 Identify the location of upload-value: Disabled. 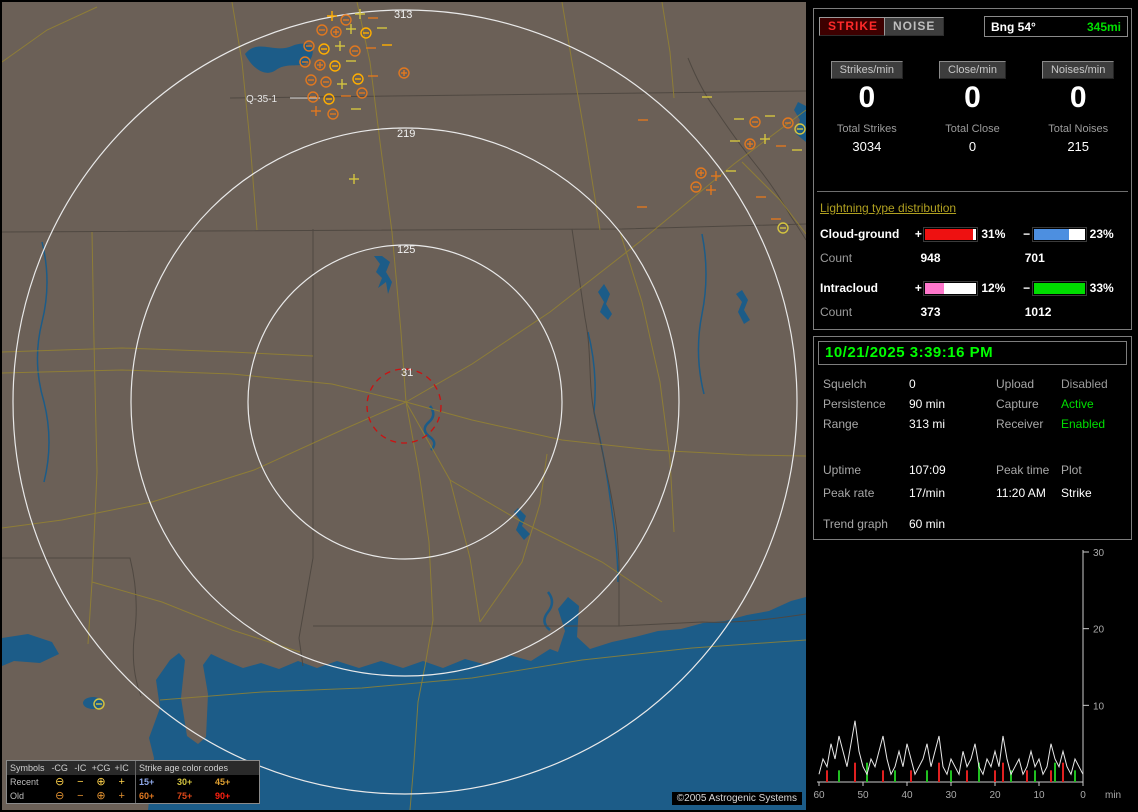
(1084, 384).